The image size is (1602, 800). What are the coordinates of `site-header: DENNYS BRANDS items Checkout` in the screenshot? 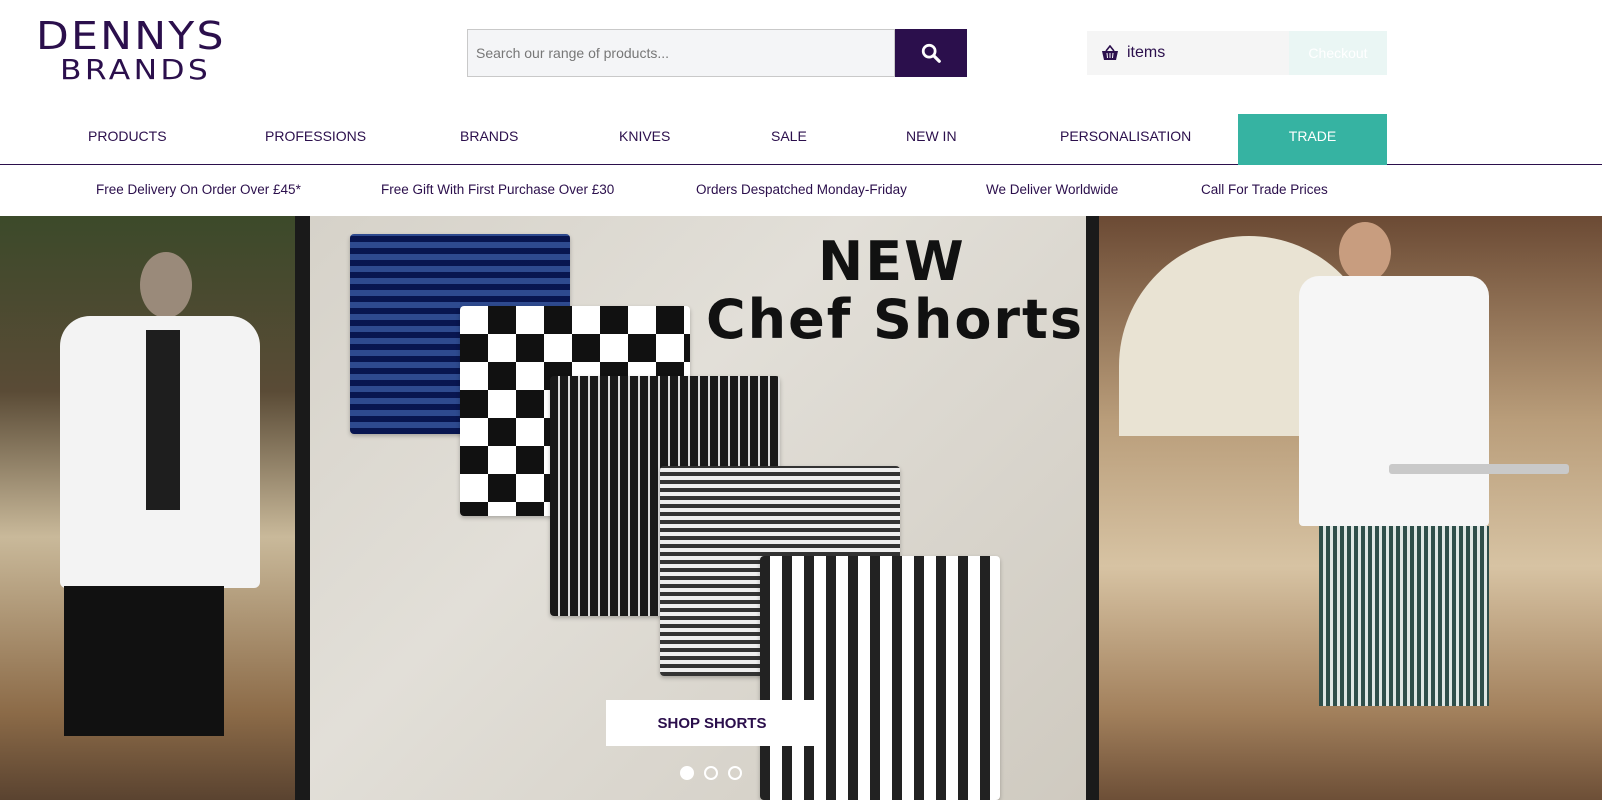 It's located at (801, 53).